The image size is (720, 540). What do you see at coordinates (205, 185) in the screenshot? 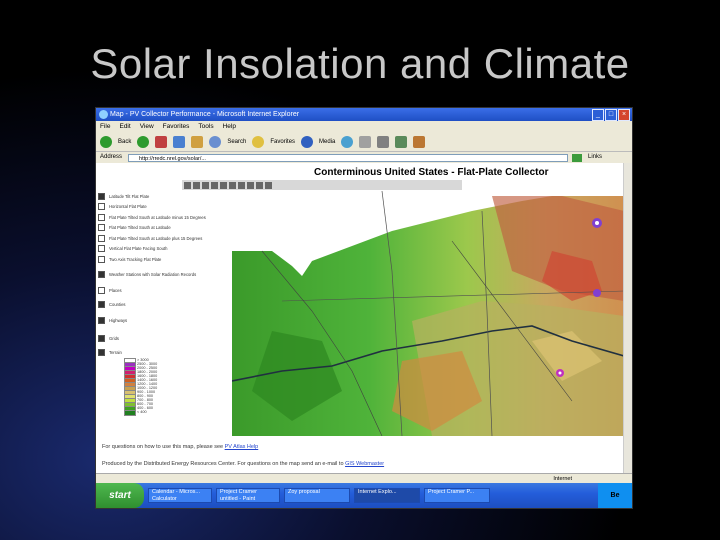
I see `pan-icon` at bounding box center [205, 185].